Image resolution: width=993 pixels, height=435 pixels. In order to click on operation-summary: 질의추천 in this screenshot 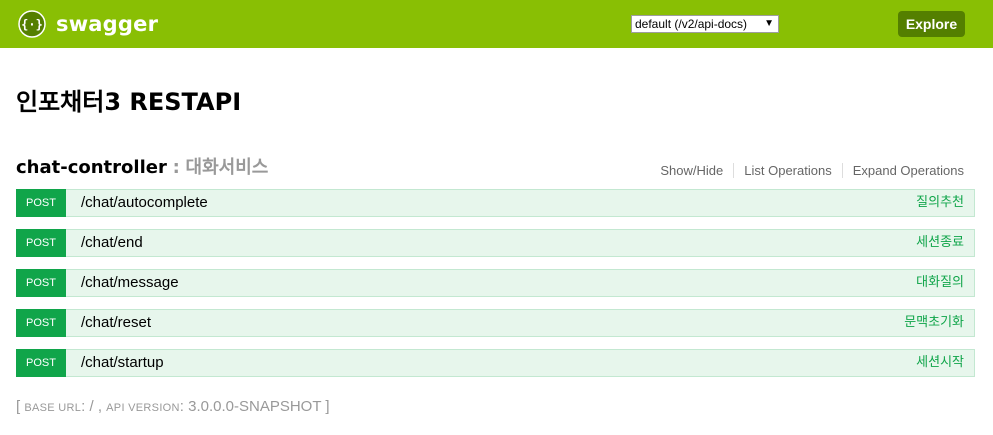, I will do `click(940, 203)`.